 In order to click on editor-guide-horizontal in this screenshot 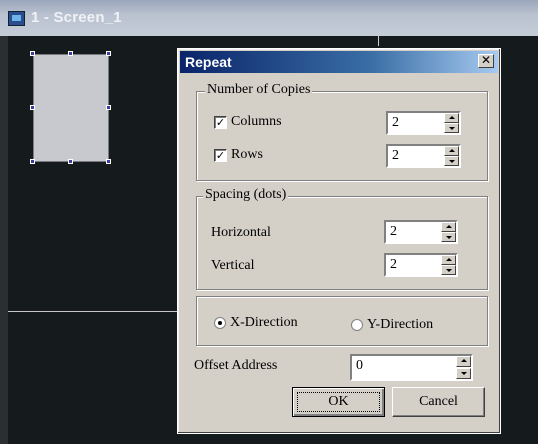, I will do `click(95, 311)`.